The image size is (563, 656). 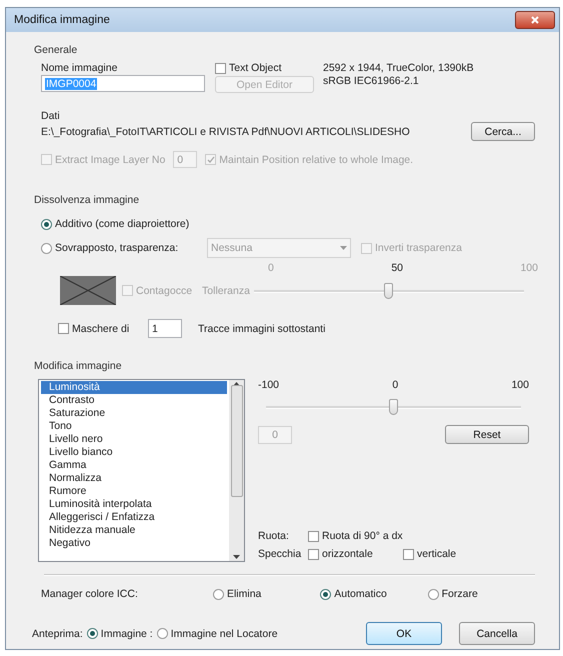 What do you see at coordinates (134, 465) in the screenshot?
I see `list-item: Gamma` at bounding box center [134, 465].